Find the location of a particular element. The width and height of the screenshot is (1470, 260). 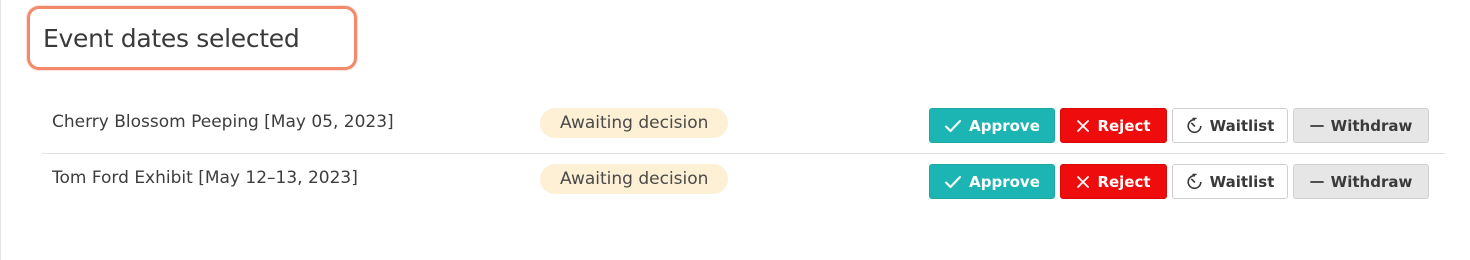

event-name: Tom Ford Exhibit [May 12–13, 2023] is located at coordinates (205, 178).